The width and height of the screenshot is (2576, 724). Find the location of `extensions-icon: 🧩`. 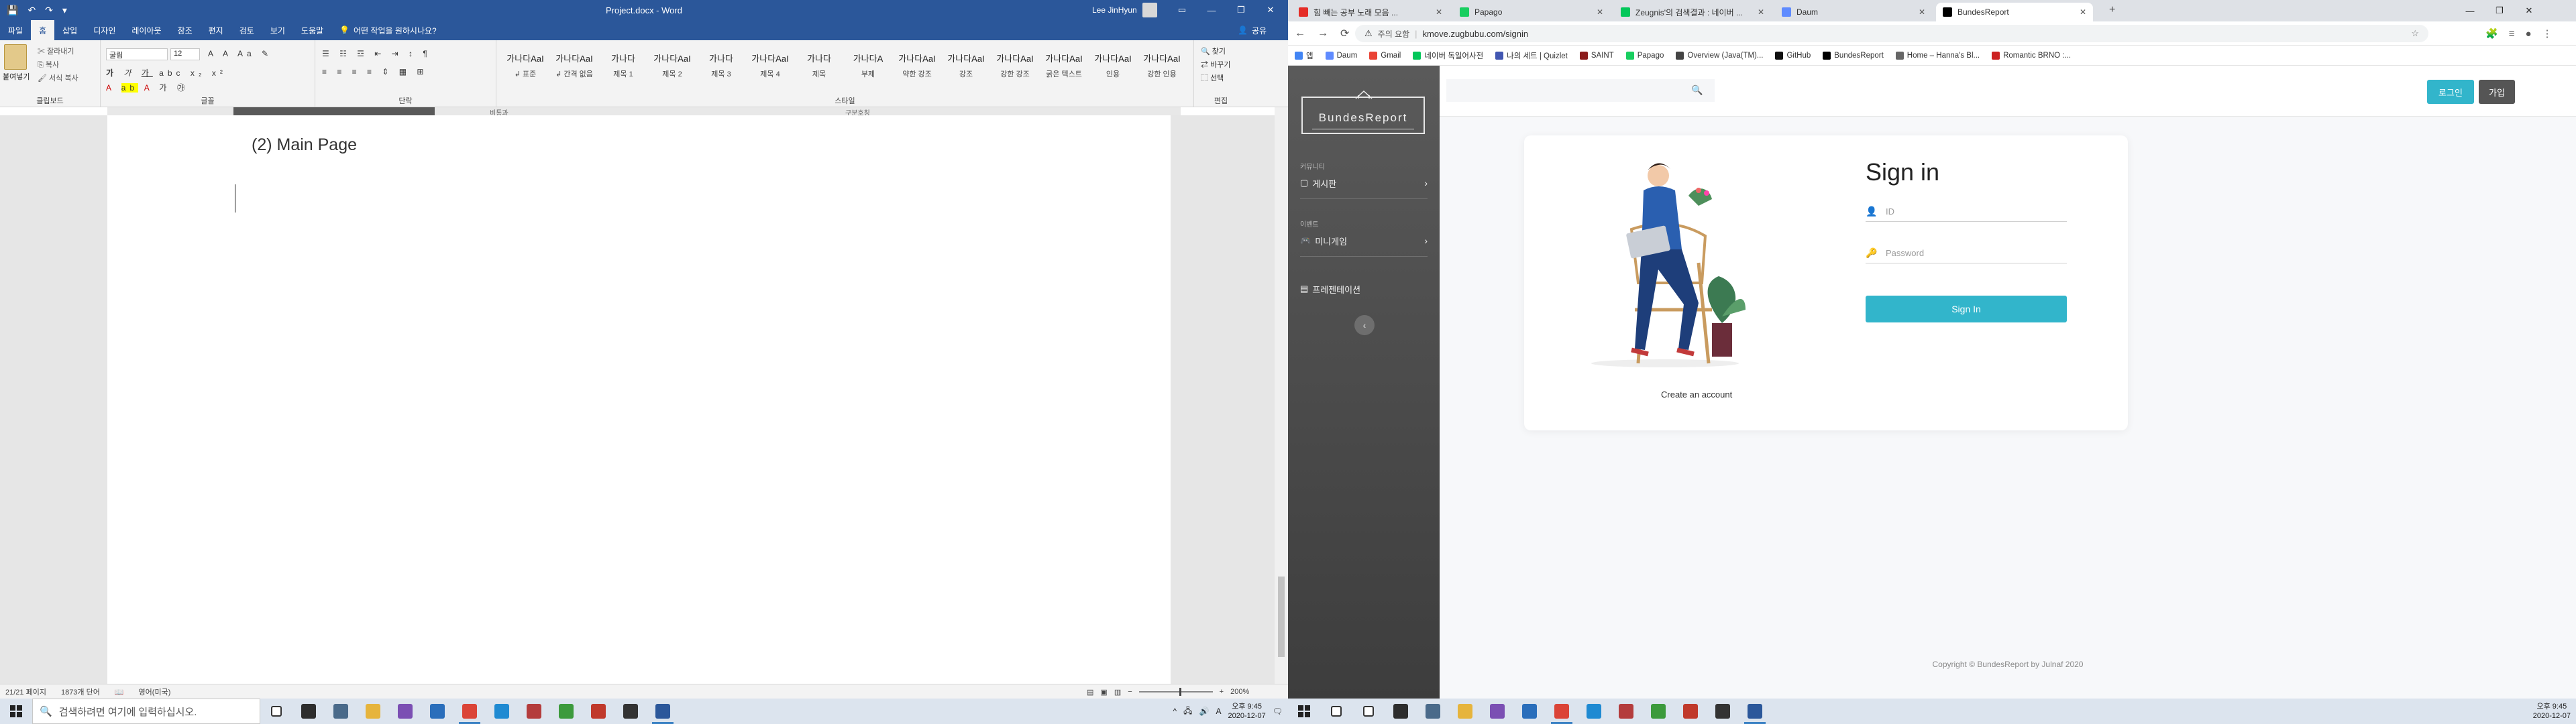

extensions-icon: 🧩 is located at coordinates (2491, 33).